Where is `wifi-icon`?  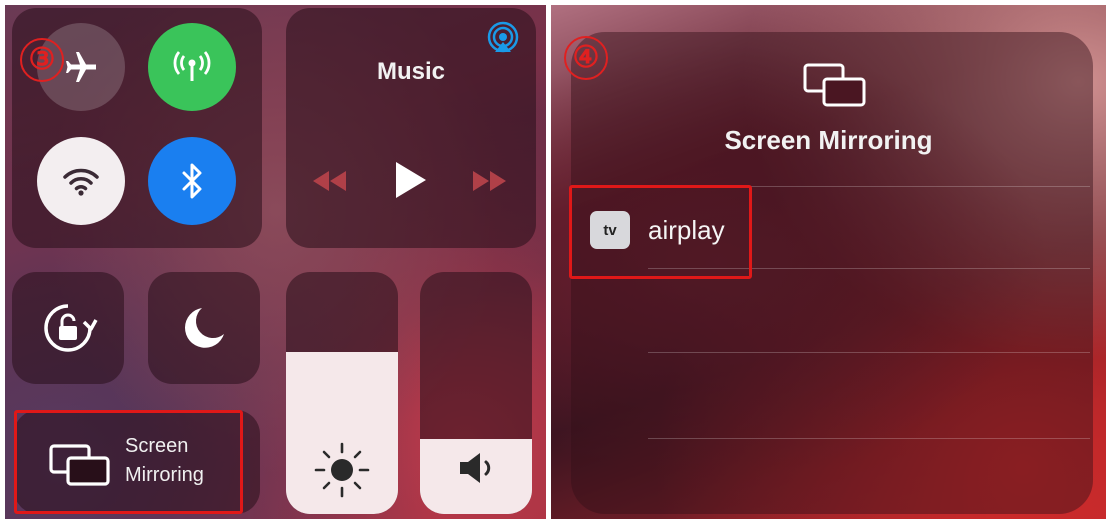
wifi-icon is located at coordinates (81, 182).